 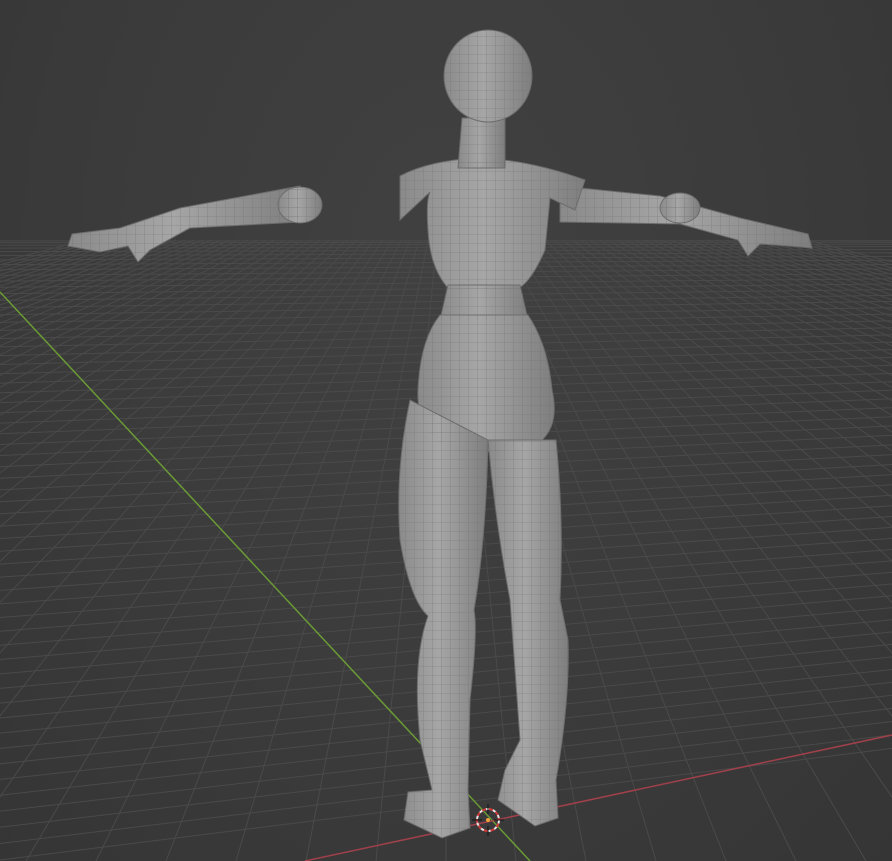 I want to click on 3d-cursor-icon, so click(x=488, y=820).